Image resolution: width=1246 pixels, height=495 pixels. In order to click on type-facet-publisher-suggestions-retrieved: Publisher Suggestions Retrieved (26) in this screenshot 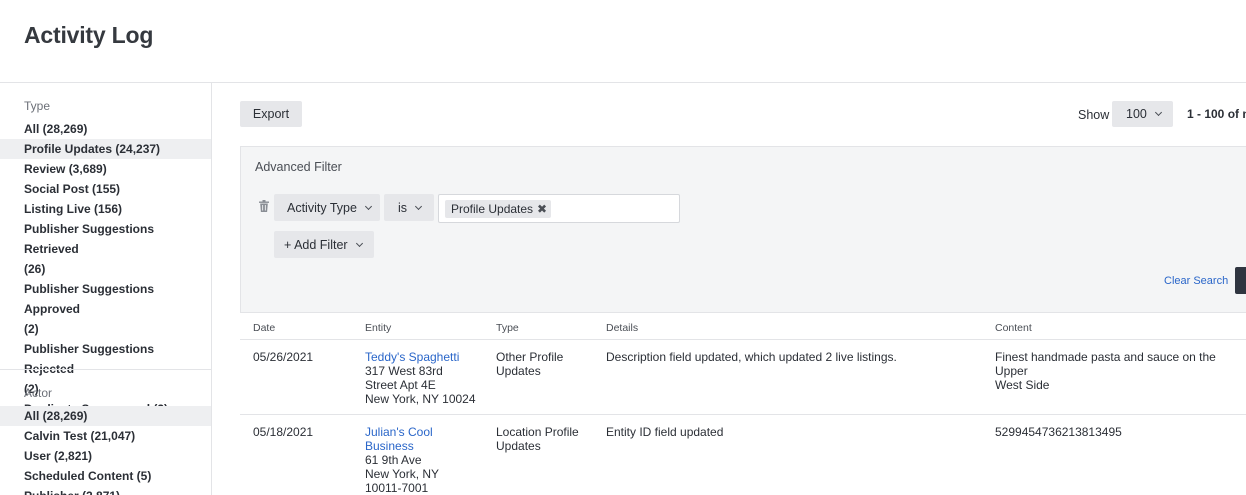, I will do `click(105, 249)`.